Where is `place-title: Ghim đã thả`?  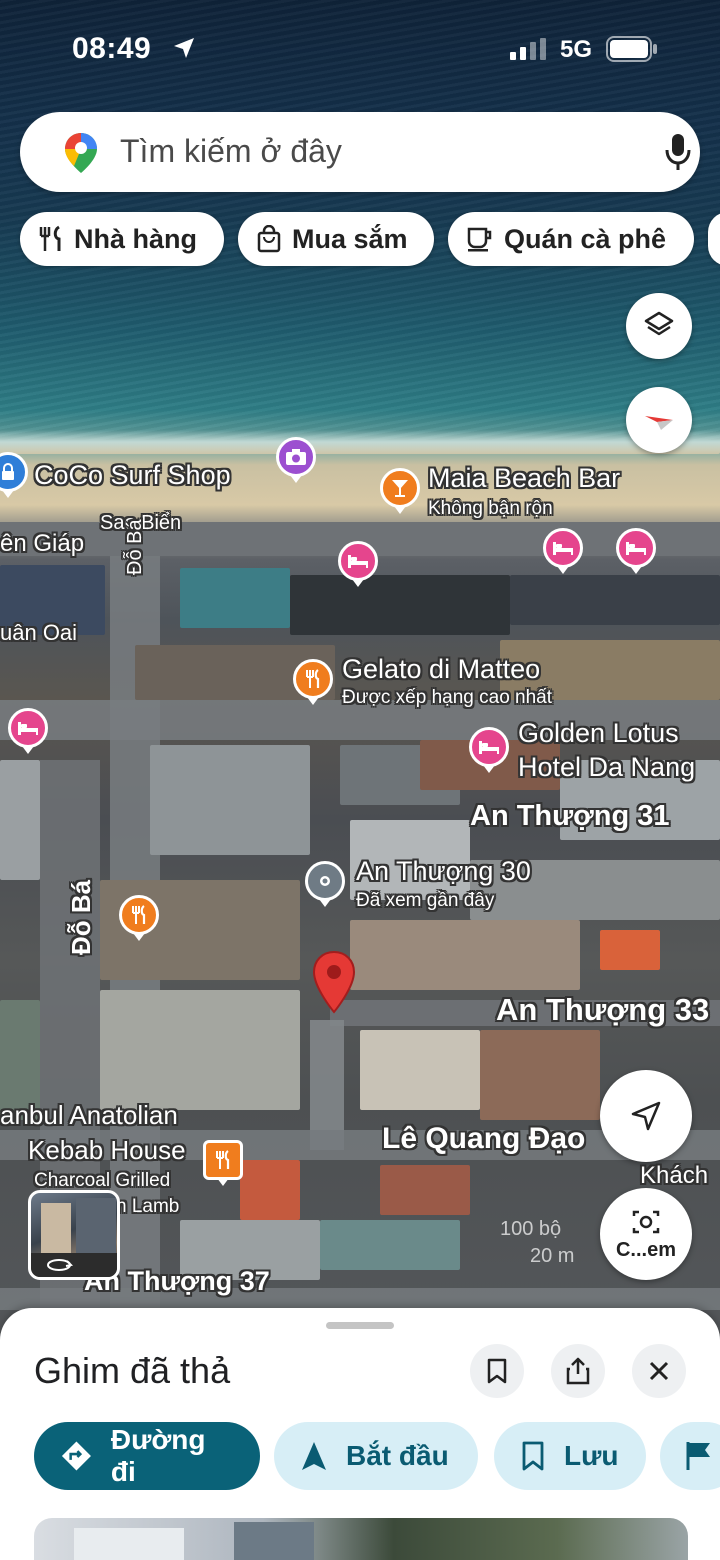 place-title: Ghim đã thả is located at coordinates (132, 1370).